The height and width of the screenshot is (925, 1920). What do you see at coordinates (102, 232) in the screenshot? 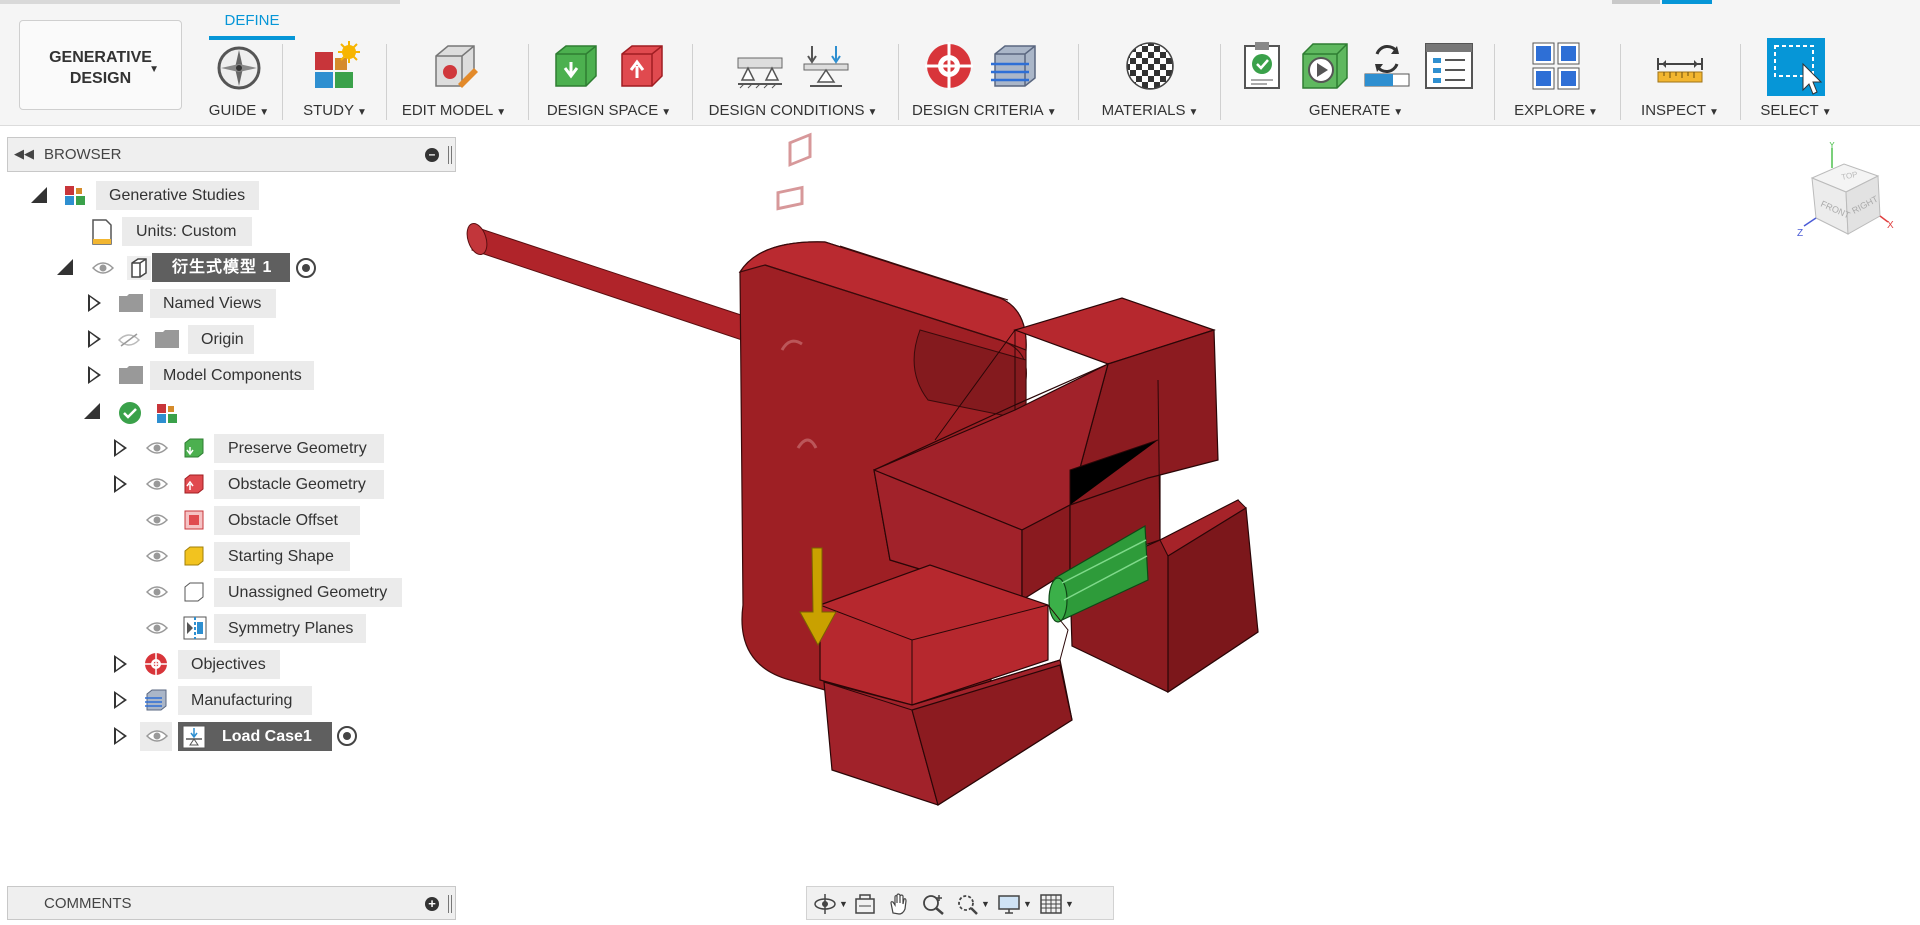
I see `document-icon` at bounding box center [102, 232].